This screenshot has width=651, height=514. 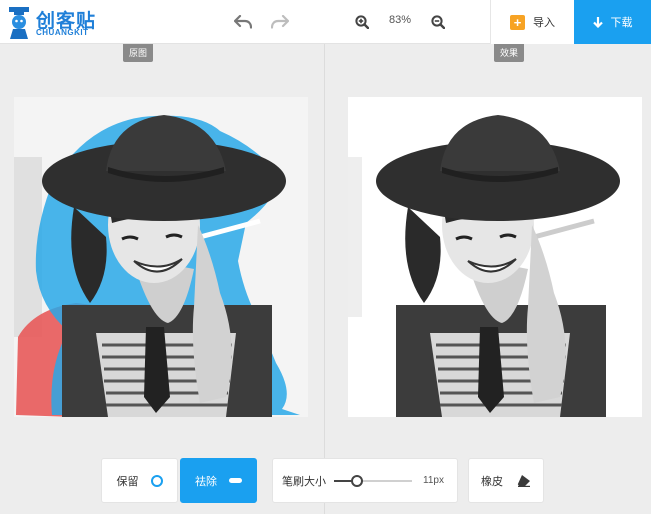 What do you see at coordinates (127, 481) in the screenshot?
I see `keep-label: 保留` at bounding box center [127, 481].